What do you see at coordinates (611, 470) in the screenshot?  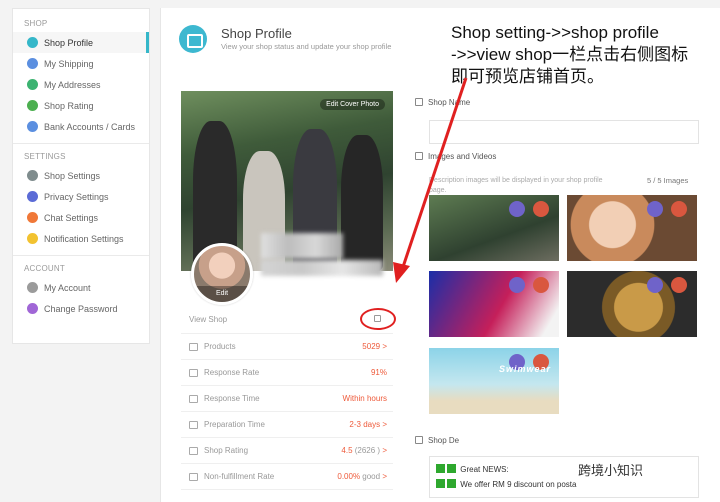 I see `watermark: 跨境小知识` at bounding box center [611, 470].